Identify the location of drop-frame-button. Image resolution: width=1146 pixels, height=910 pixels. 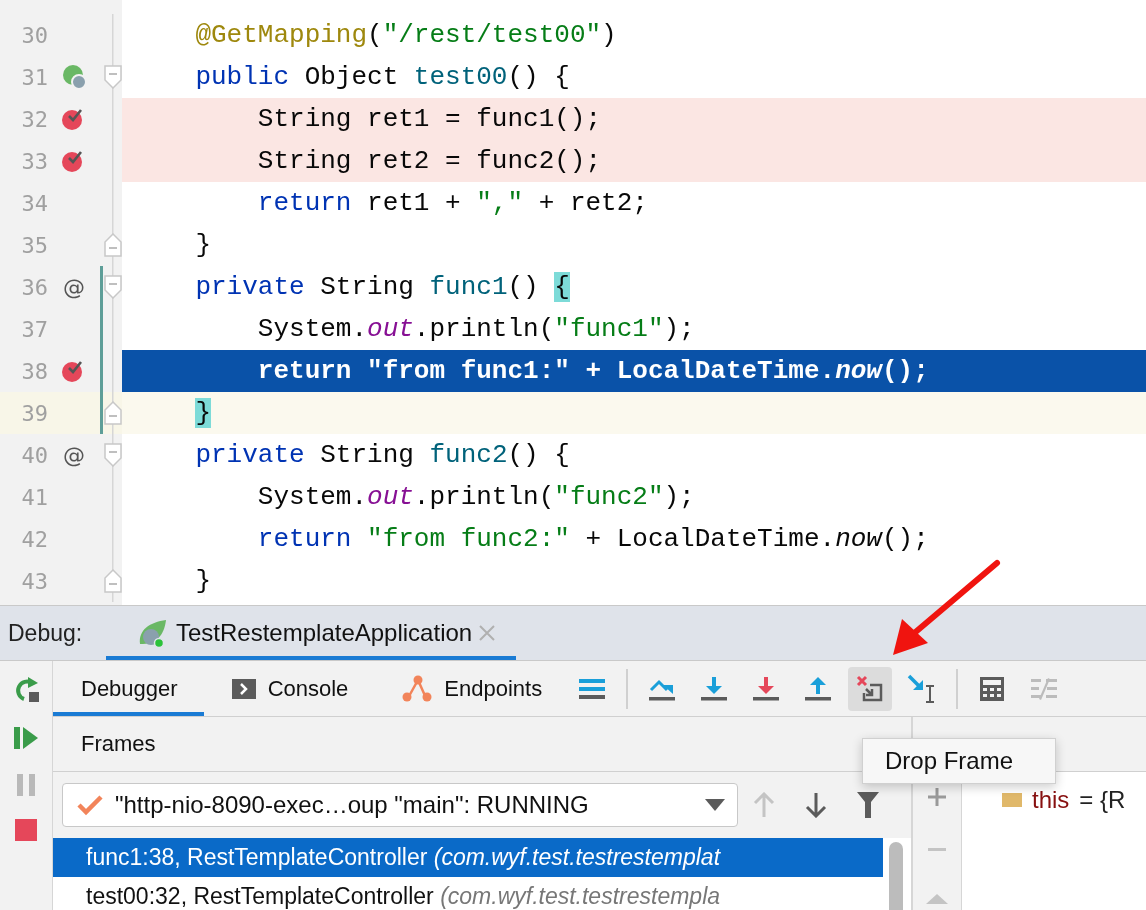
(870, 688).